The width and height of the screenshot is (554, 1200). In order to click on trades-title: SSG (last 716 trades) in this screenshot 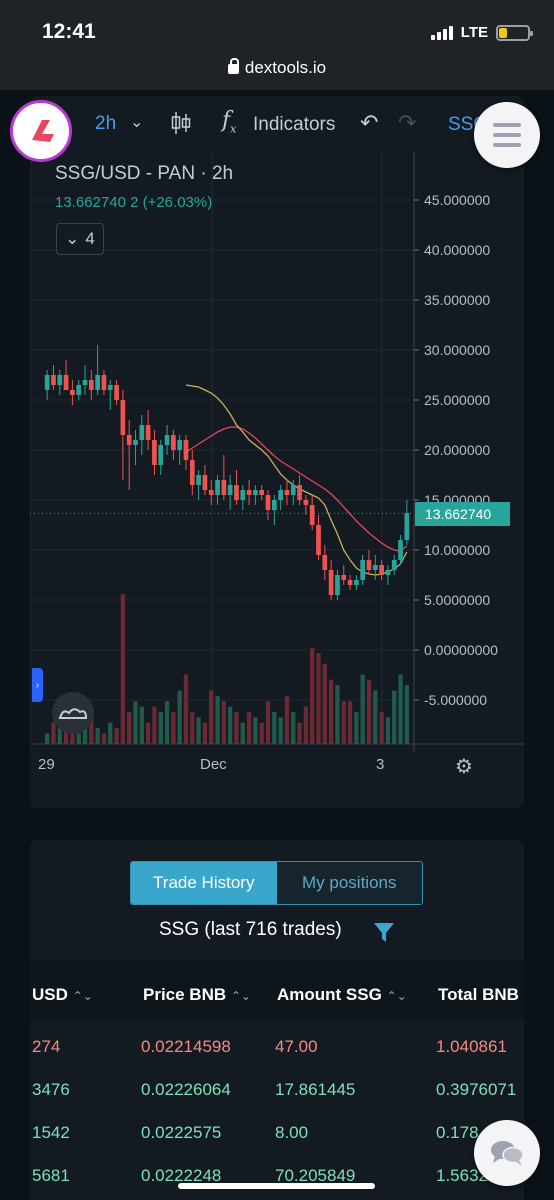, I will do `click(250, 929)`.